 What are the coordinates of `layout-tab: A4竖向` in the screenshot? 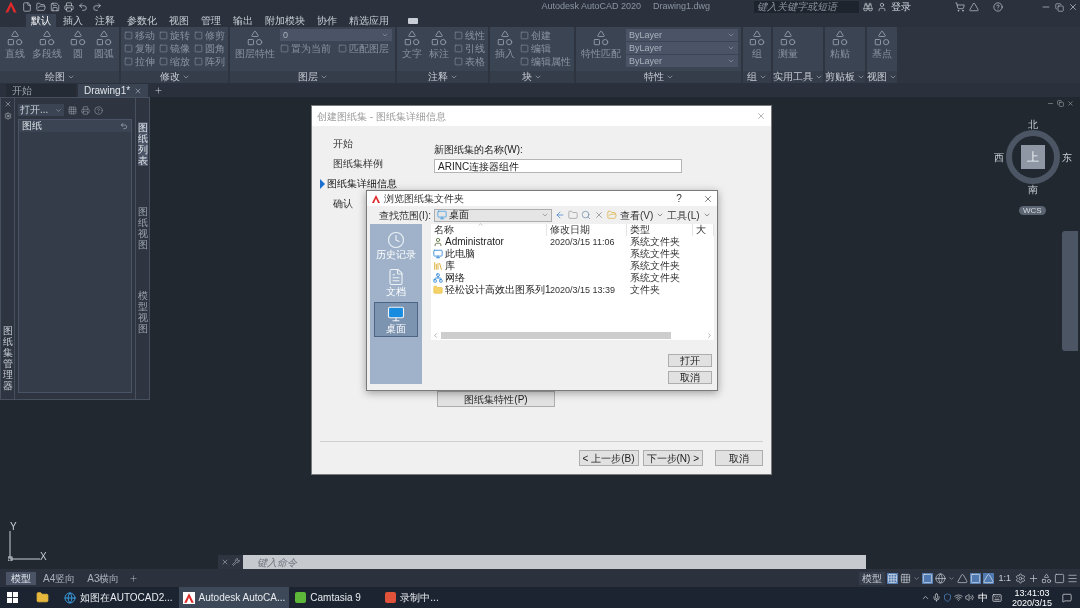 It's located at (59, 578).